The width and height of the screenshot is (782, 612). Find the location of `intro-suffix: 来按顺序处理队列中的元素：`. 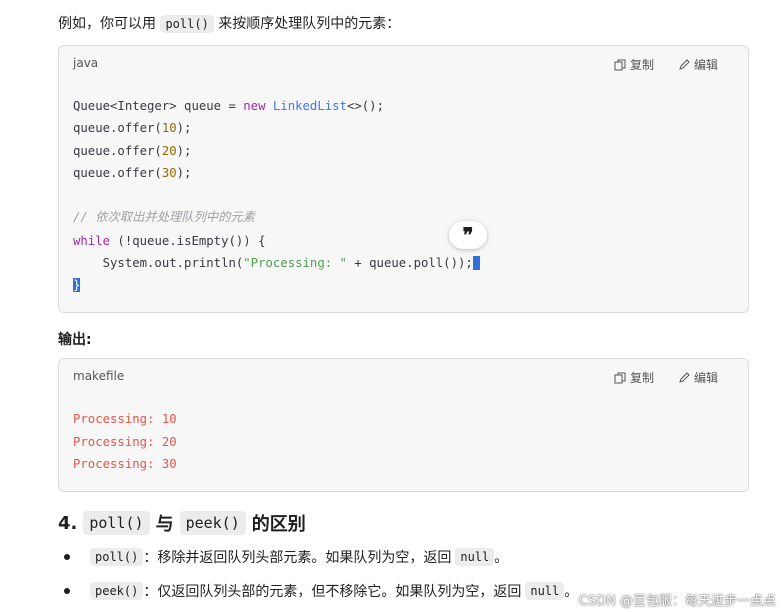

intro-suffix: 来按顺序处理队列中的元素： is located at coordinates (309, 24).